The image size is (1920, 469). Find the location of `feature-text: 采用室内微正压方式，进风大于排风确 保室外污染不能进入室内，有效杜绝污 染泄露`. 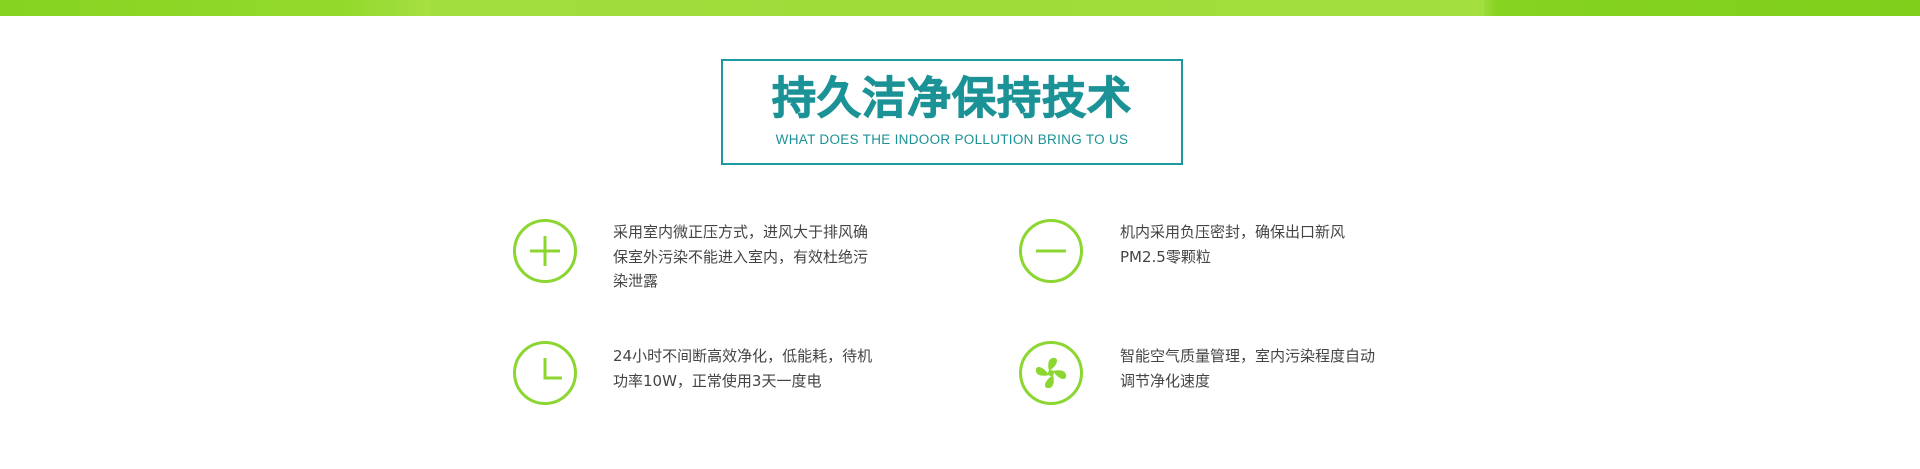

feature-text: 采用室内微正压方式，进风大于排风确 保室外污染不能进入室内，有效杜绝污 染泄露 is located at coordinates (741, 256).